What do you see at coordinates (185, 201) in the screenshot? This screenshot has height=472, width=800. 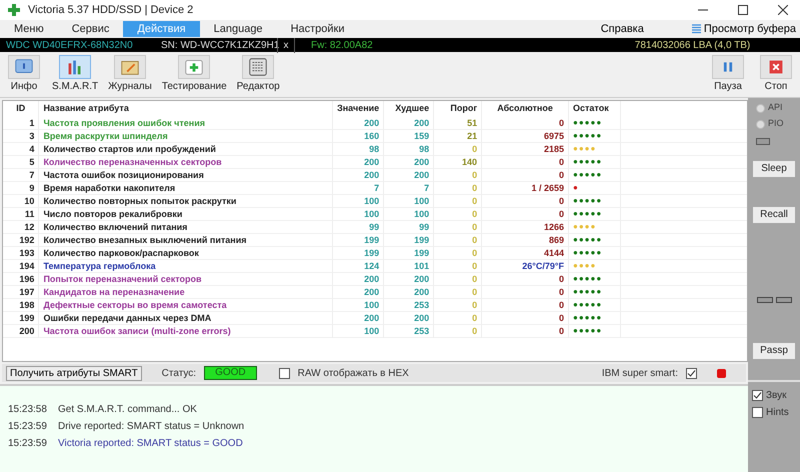 I see `attribute-name: Количество повторных попыток раскрутки` at bounding box center [185, 201].